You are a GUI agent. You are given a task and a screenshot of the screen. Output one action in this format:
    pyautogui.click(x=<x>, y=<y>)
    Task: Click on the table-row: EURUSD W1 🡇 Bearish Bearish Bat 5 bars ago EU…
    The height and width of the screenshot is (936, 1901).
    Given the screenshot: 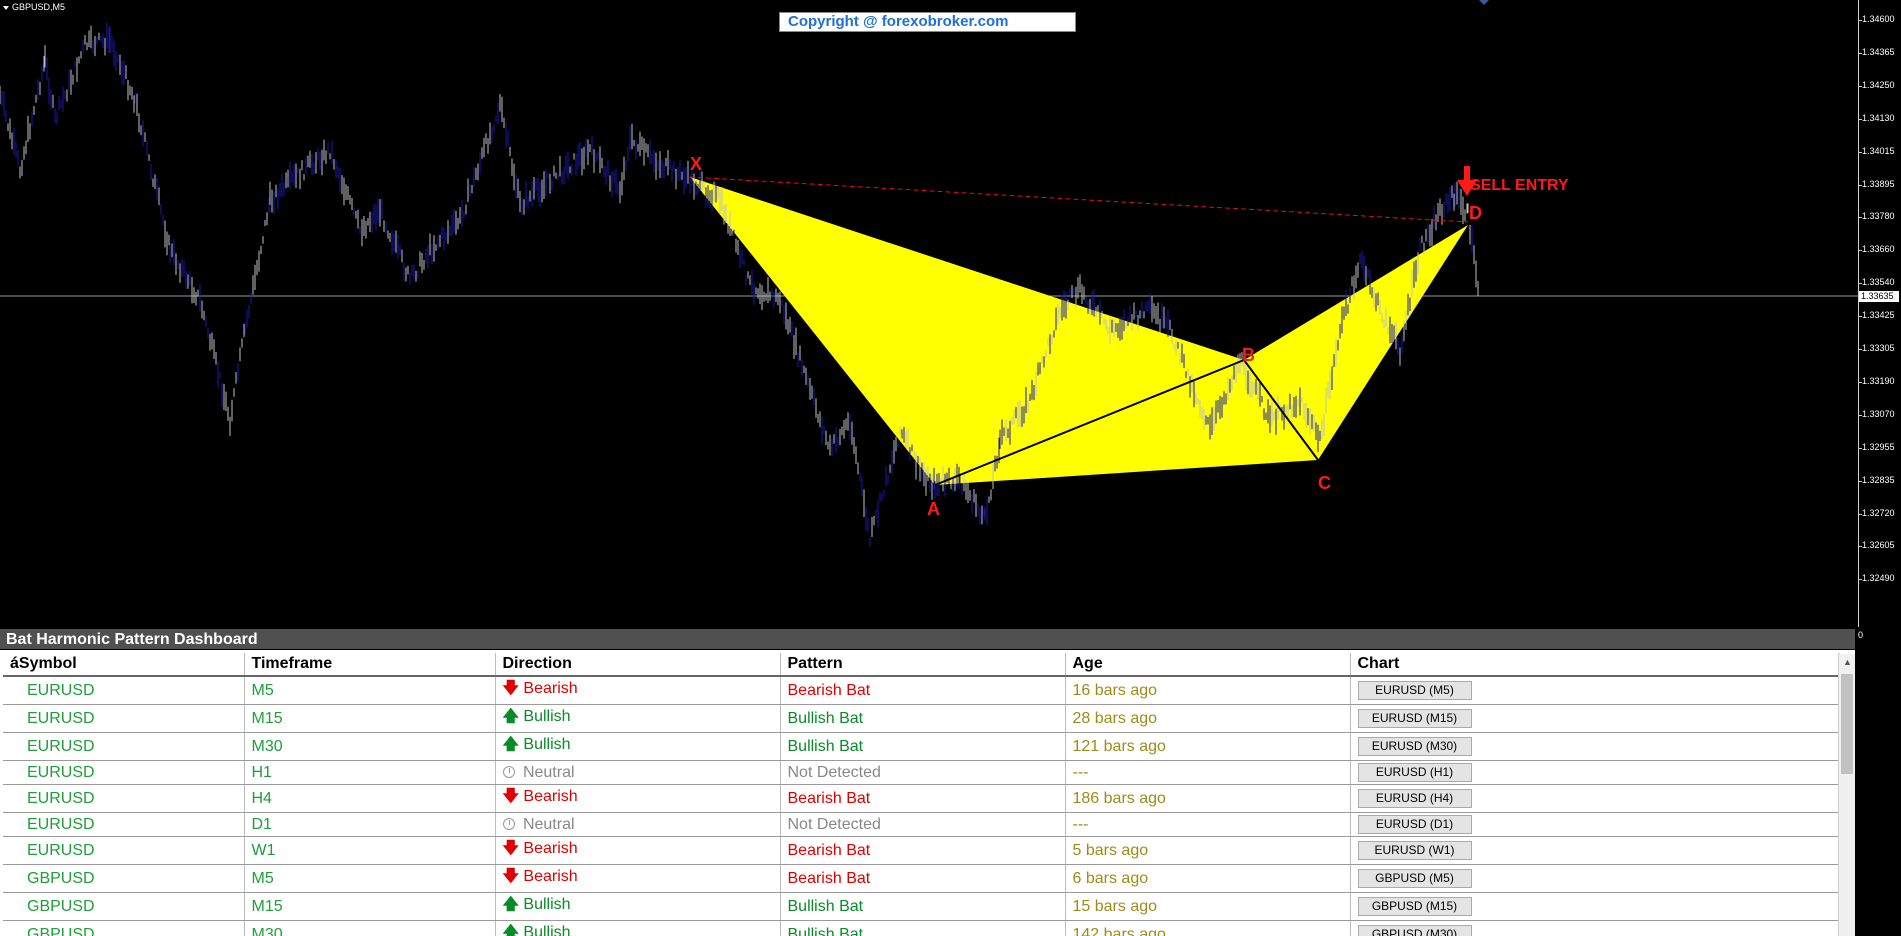 What is the action you would take?
    pyautogui.click(x=921, y=850)
    